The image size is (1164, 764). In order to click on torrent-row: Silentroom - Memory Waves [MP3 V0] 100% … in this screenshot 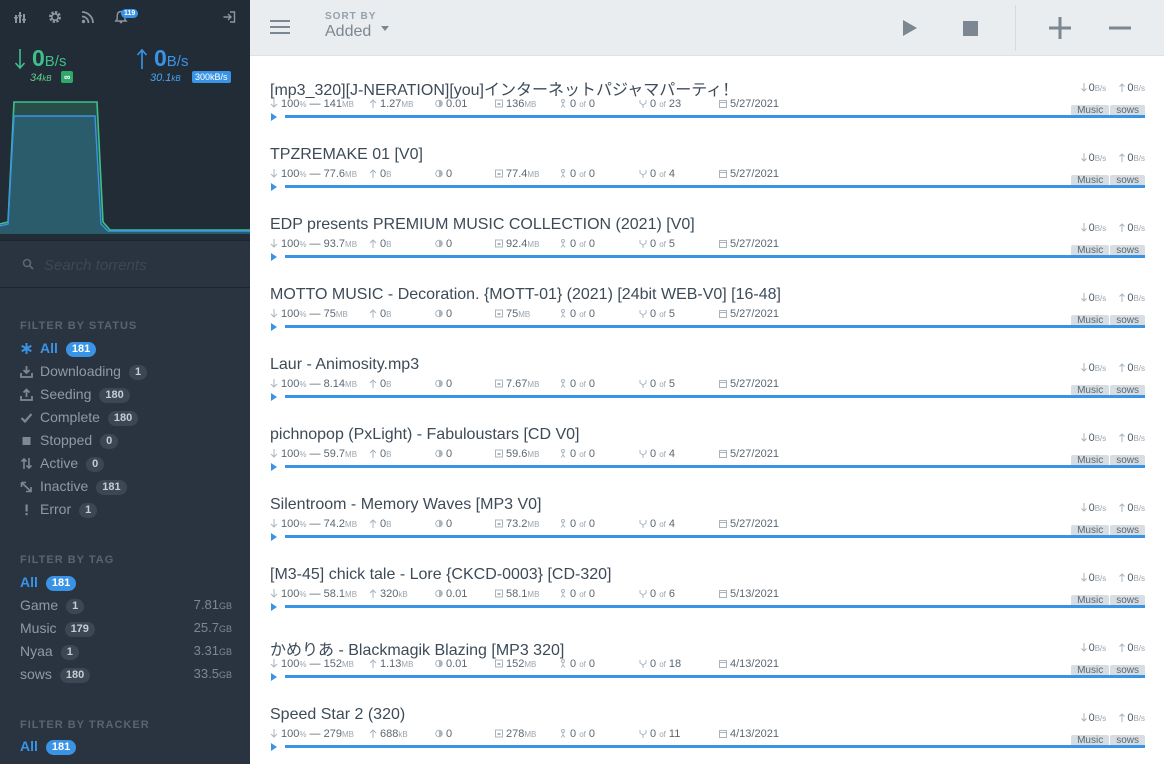, I will do `click(707, 525)`.